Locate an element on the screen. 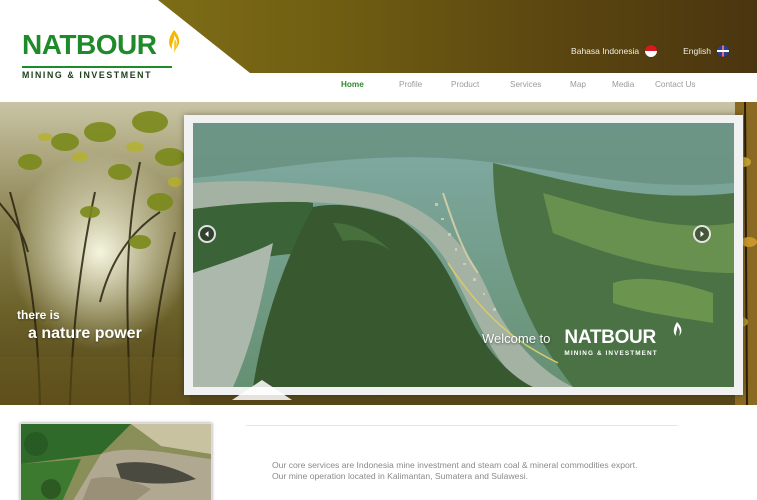 The width and height of the screenshot is (757, 500). slogan-line-2: a nature power is located at coordinates (85, 333).